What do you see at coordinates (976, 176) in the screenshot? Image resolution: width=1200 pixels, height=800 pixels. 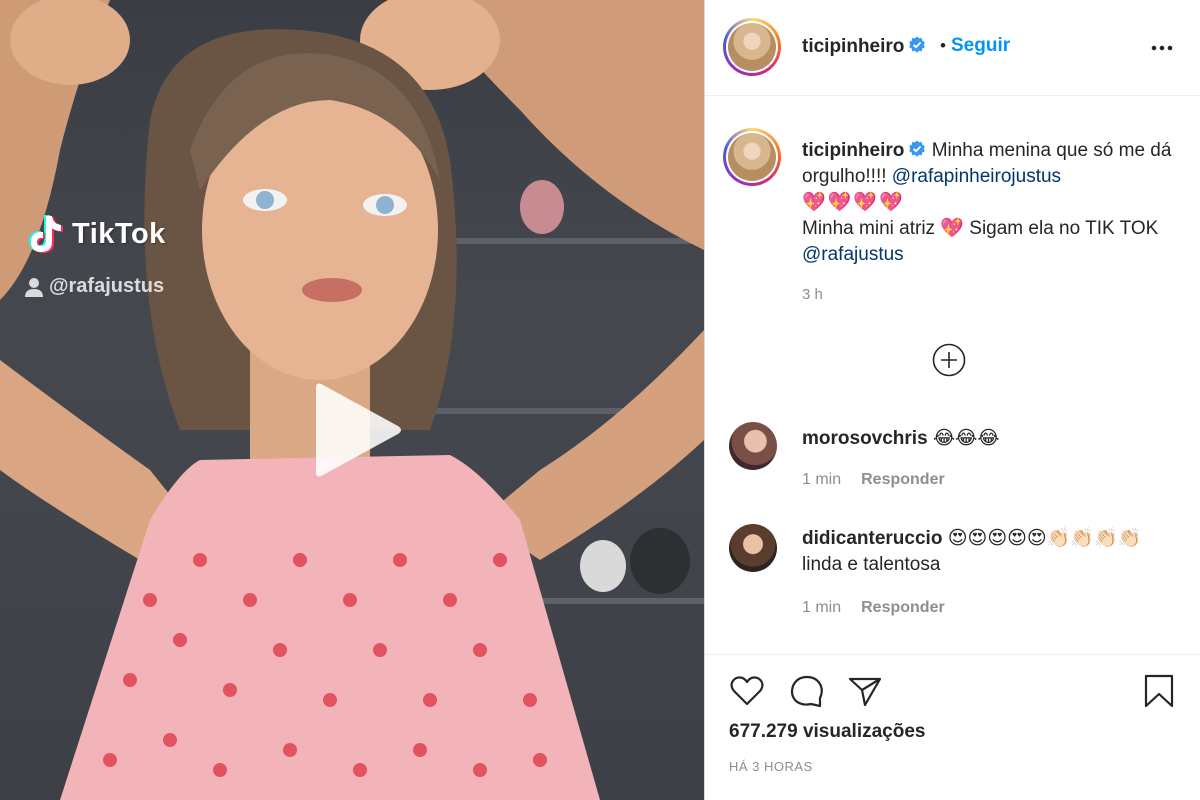 I see `caption-mention-link: @rafapinheirojustus` at bounding box center [976, 176].